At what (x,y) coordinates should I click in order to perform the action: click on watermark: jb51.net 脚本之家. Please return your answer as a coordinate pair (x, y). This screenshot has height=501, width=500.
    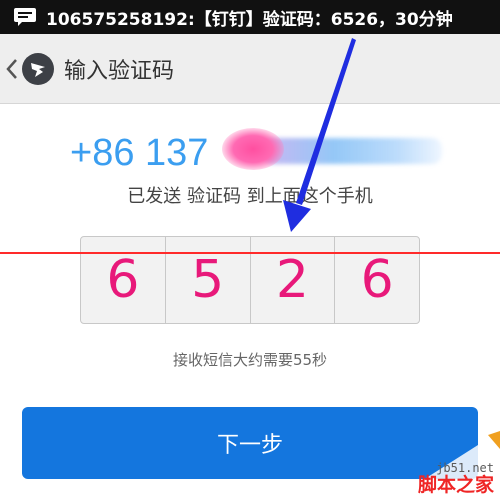
    Looking at the image, I should click on (445, 466).